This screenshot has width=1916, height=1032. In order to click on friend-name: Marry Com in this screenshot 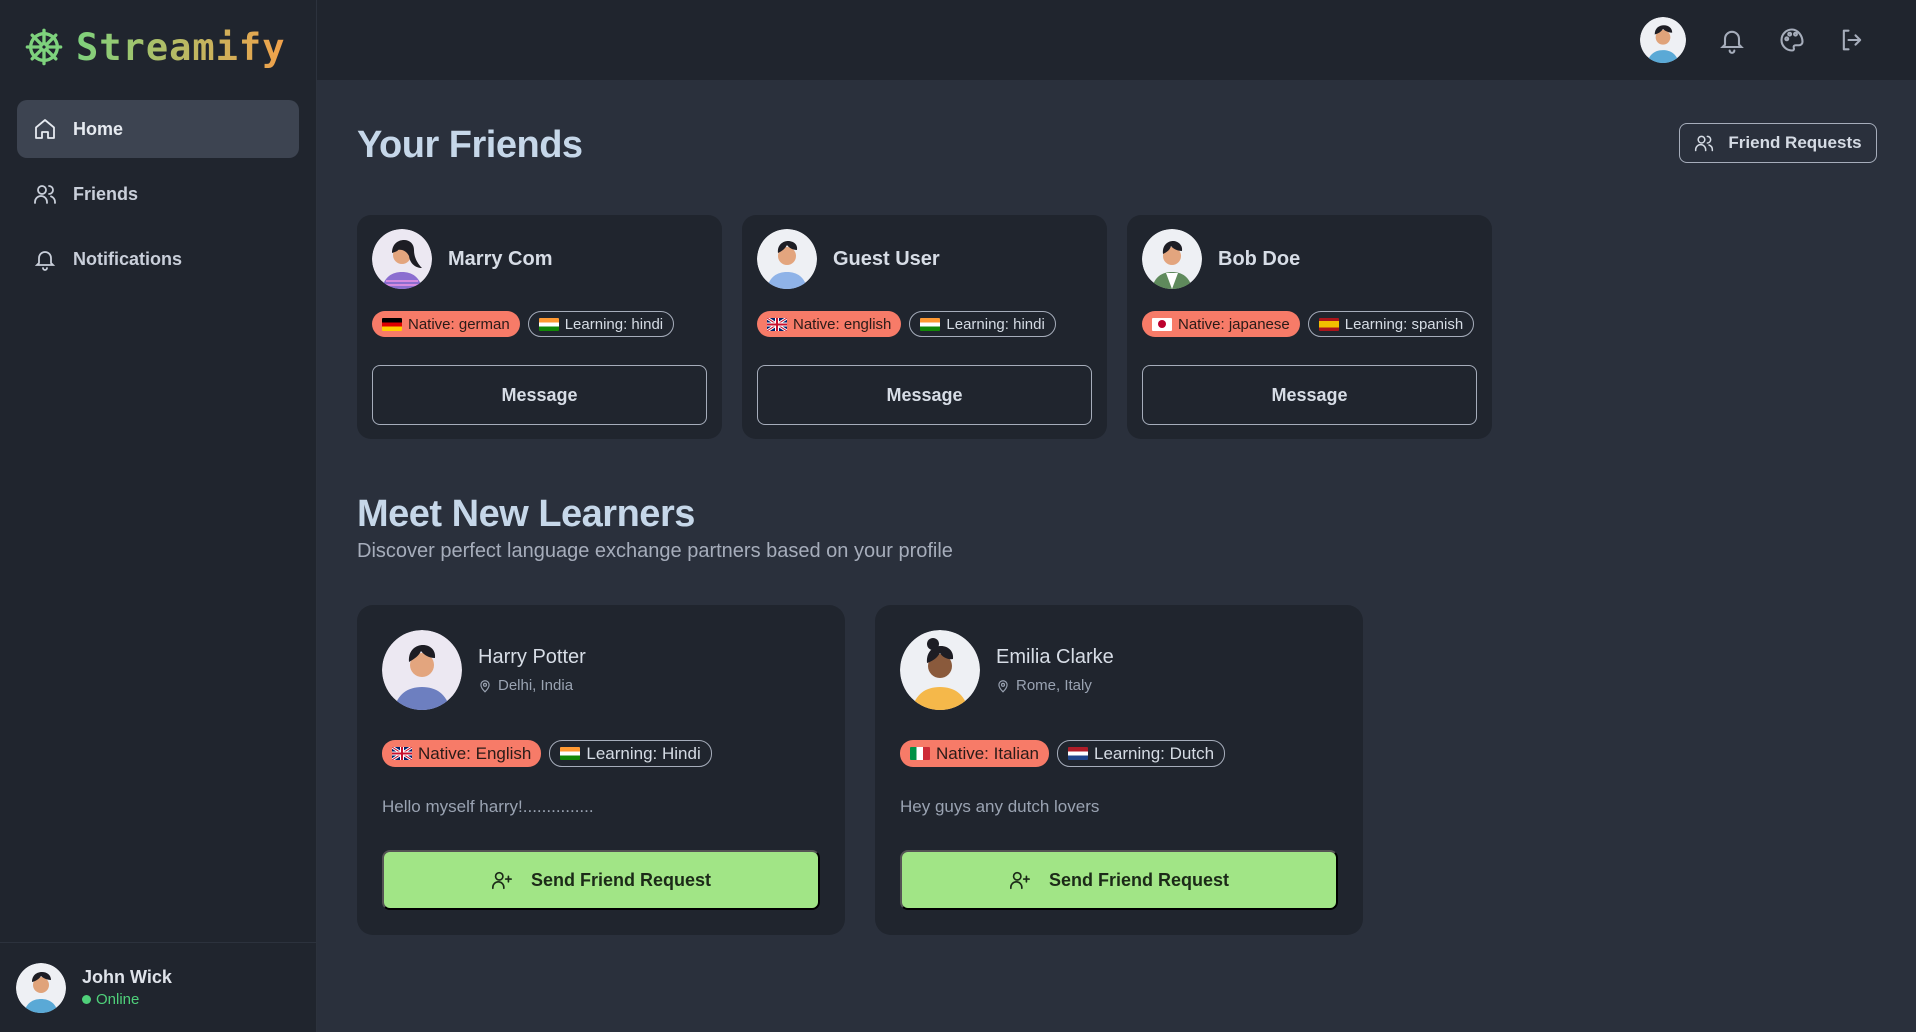, I will do `click(500, 258)`.